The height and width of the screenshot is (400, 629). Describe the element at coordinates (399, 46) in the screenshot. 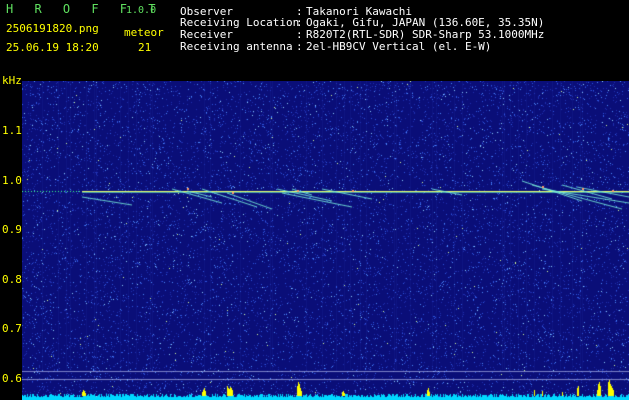

I see `info-value-antenna: 2el-HB9CV Vertical (el. E-W)` at that location.